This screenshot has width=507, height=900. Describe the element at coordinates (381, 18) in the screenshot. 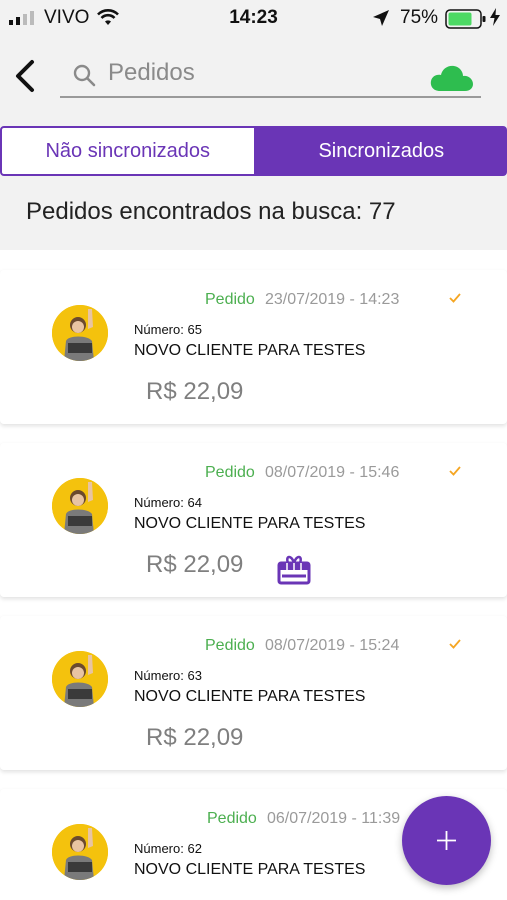

I see `location-arrow-icon` at that location.